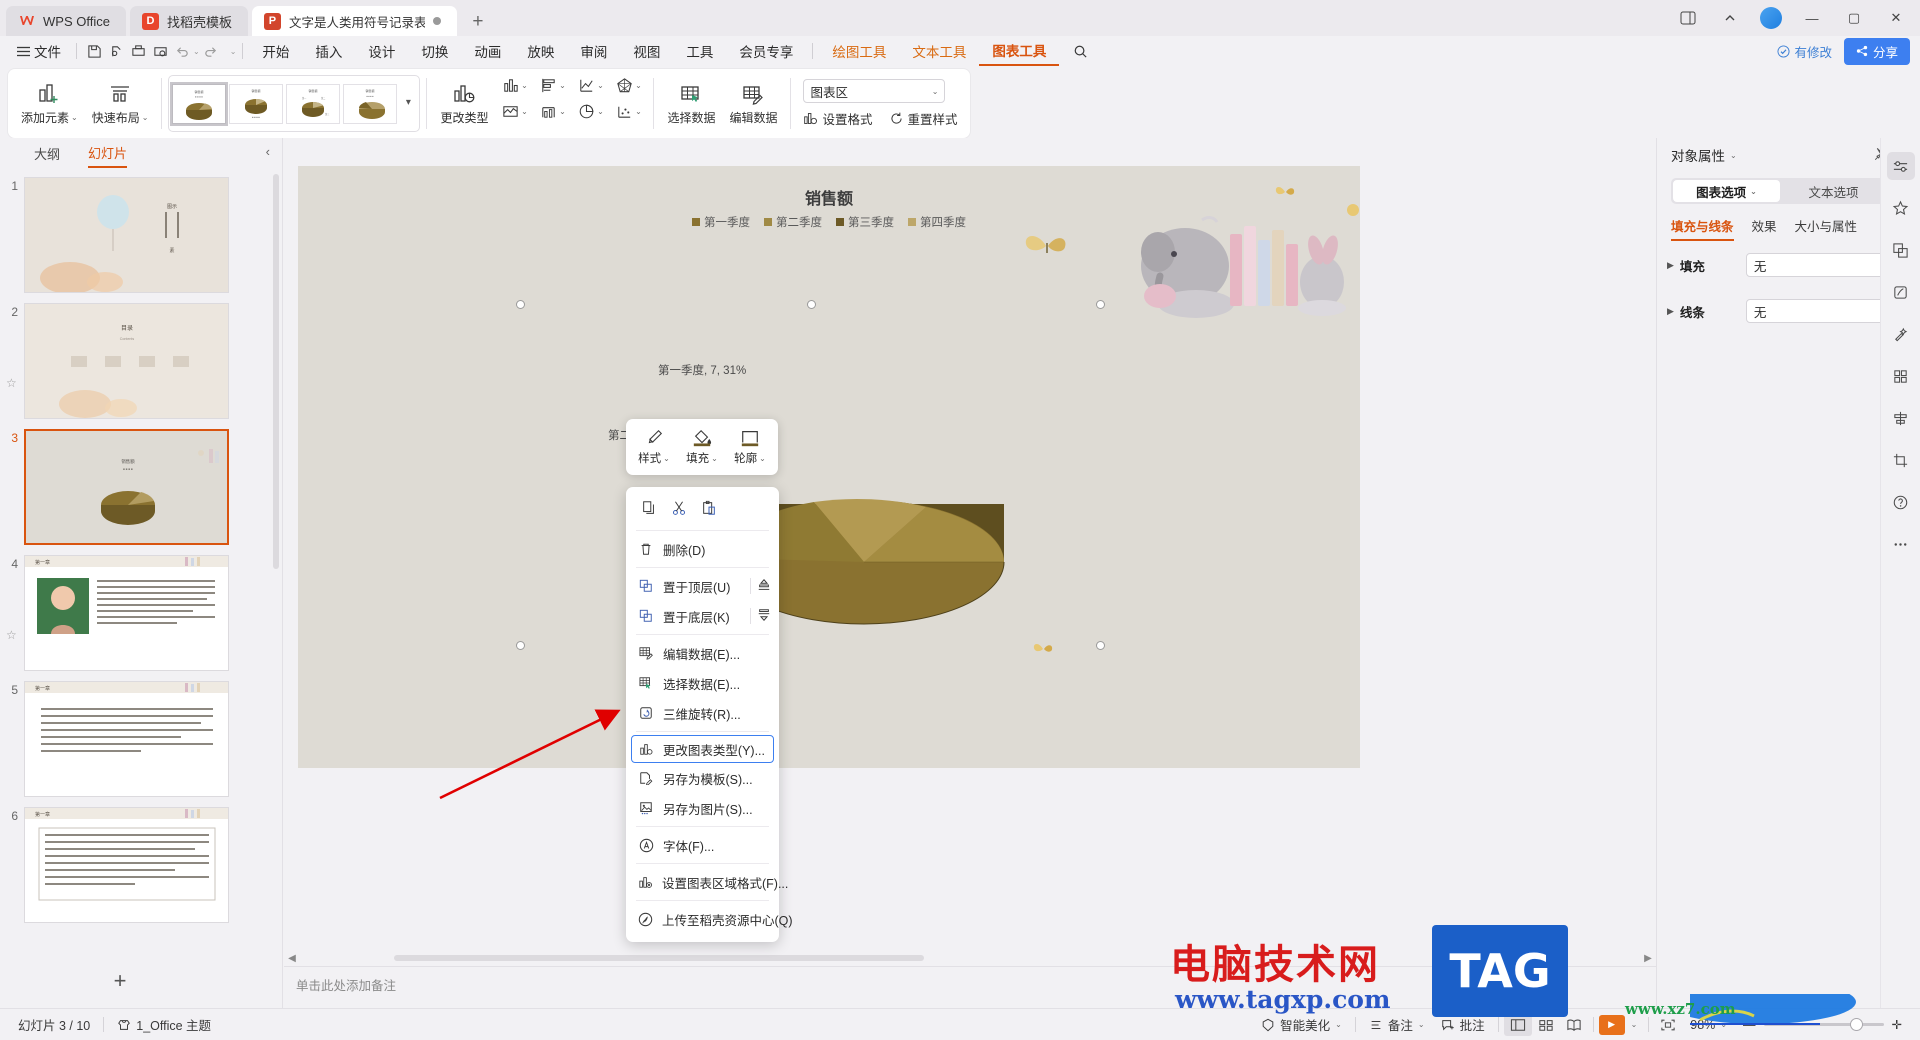  What do you see at coordinates (709, 508) in the screenshot?
I see `paste-icon` at bounding box center [709, 508].